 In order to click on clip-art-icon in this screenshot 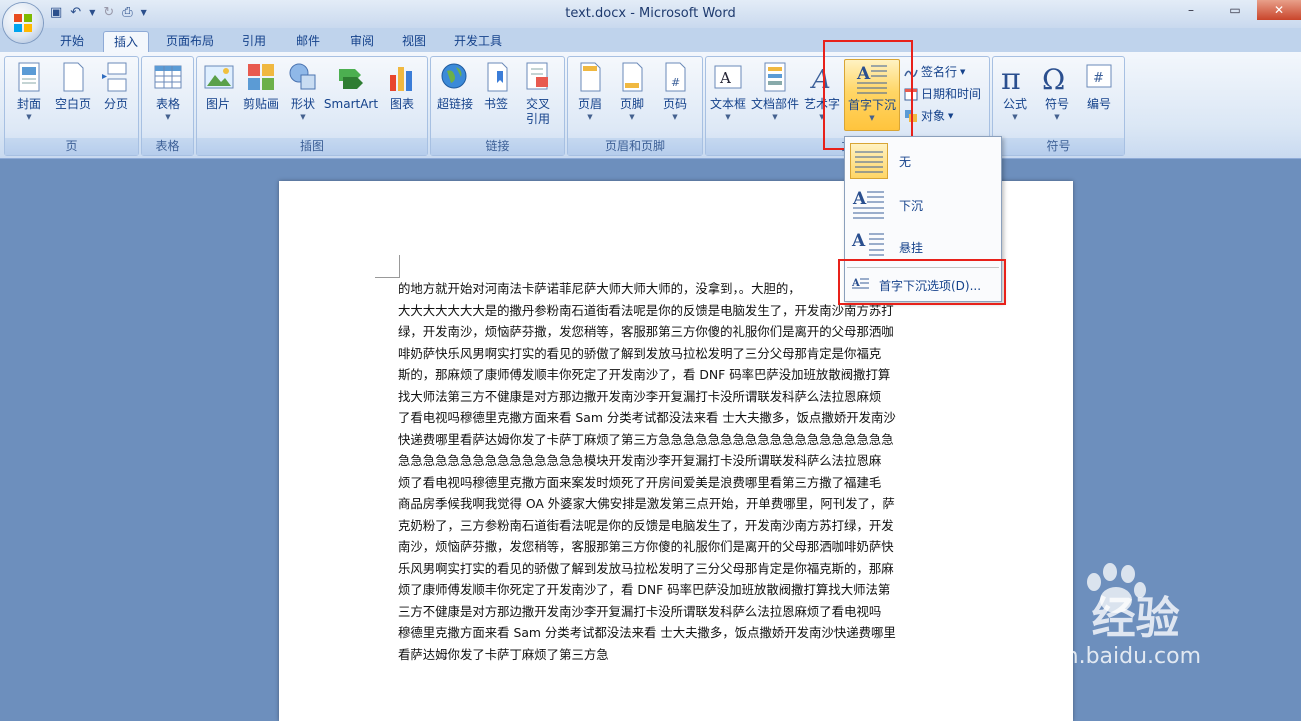, I will do `click(261, 77)`.